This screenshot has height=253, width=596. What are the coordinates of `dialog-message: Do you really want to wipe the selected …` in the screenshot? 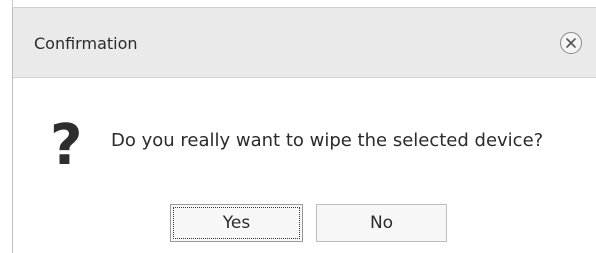 It's located at (327, 140).